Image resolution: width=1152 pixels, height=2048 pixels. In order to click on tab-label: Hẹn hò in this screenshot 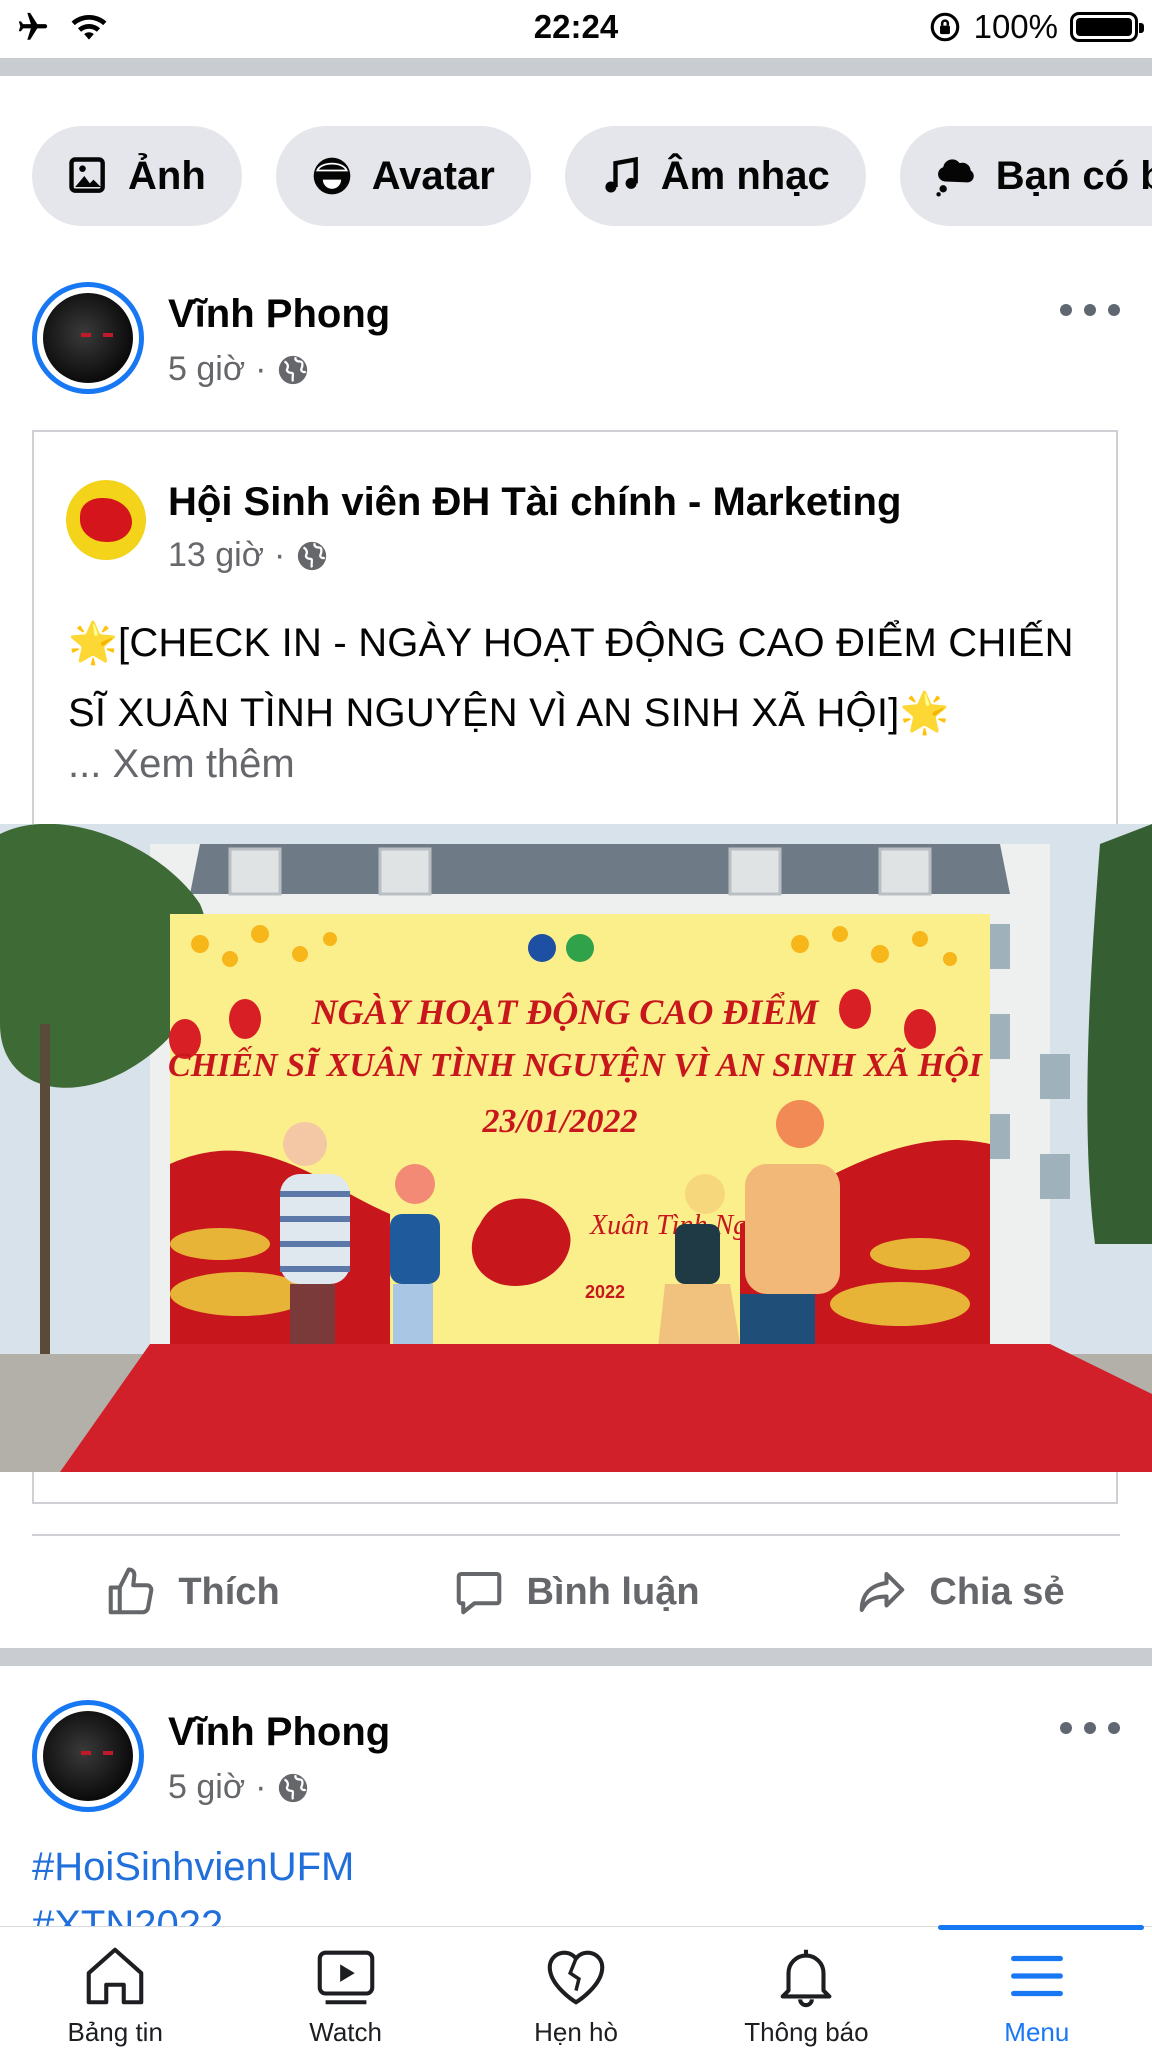, I will do `click(576, 2032)`.